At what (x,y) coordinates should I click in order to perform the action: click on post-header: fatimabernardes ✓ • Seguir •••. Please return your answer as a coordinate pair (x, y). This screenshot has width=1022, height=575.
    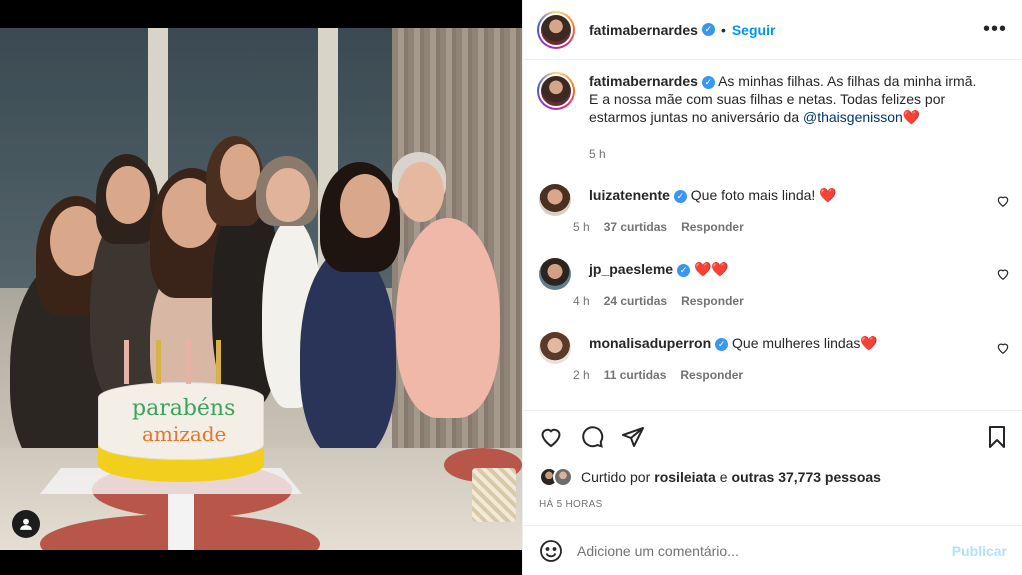
    Looking at the image, I should click on (772, 30).